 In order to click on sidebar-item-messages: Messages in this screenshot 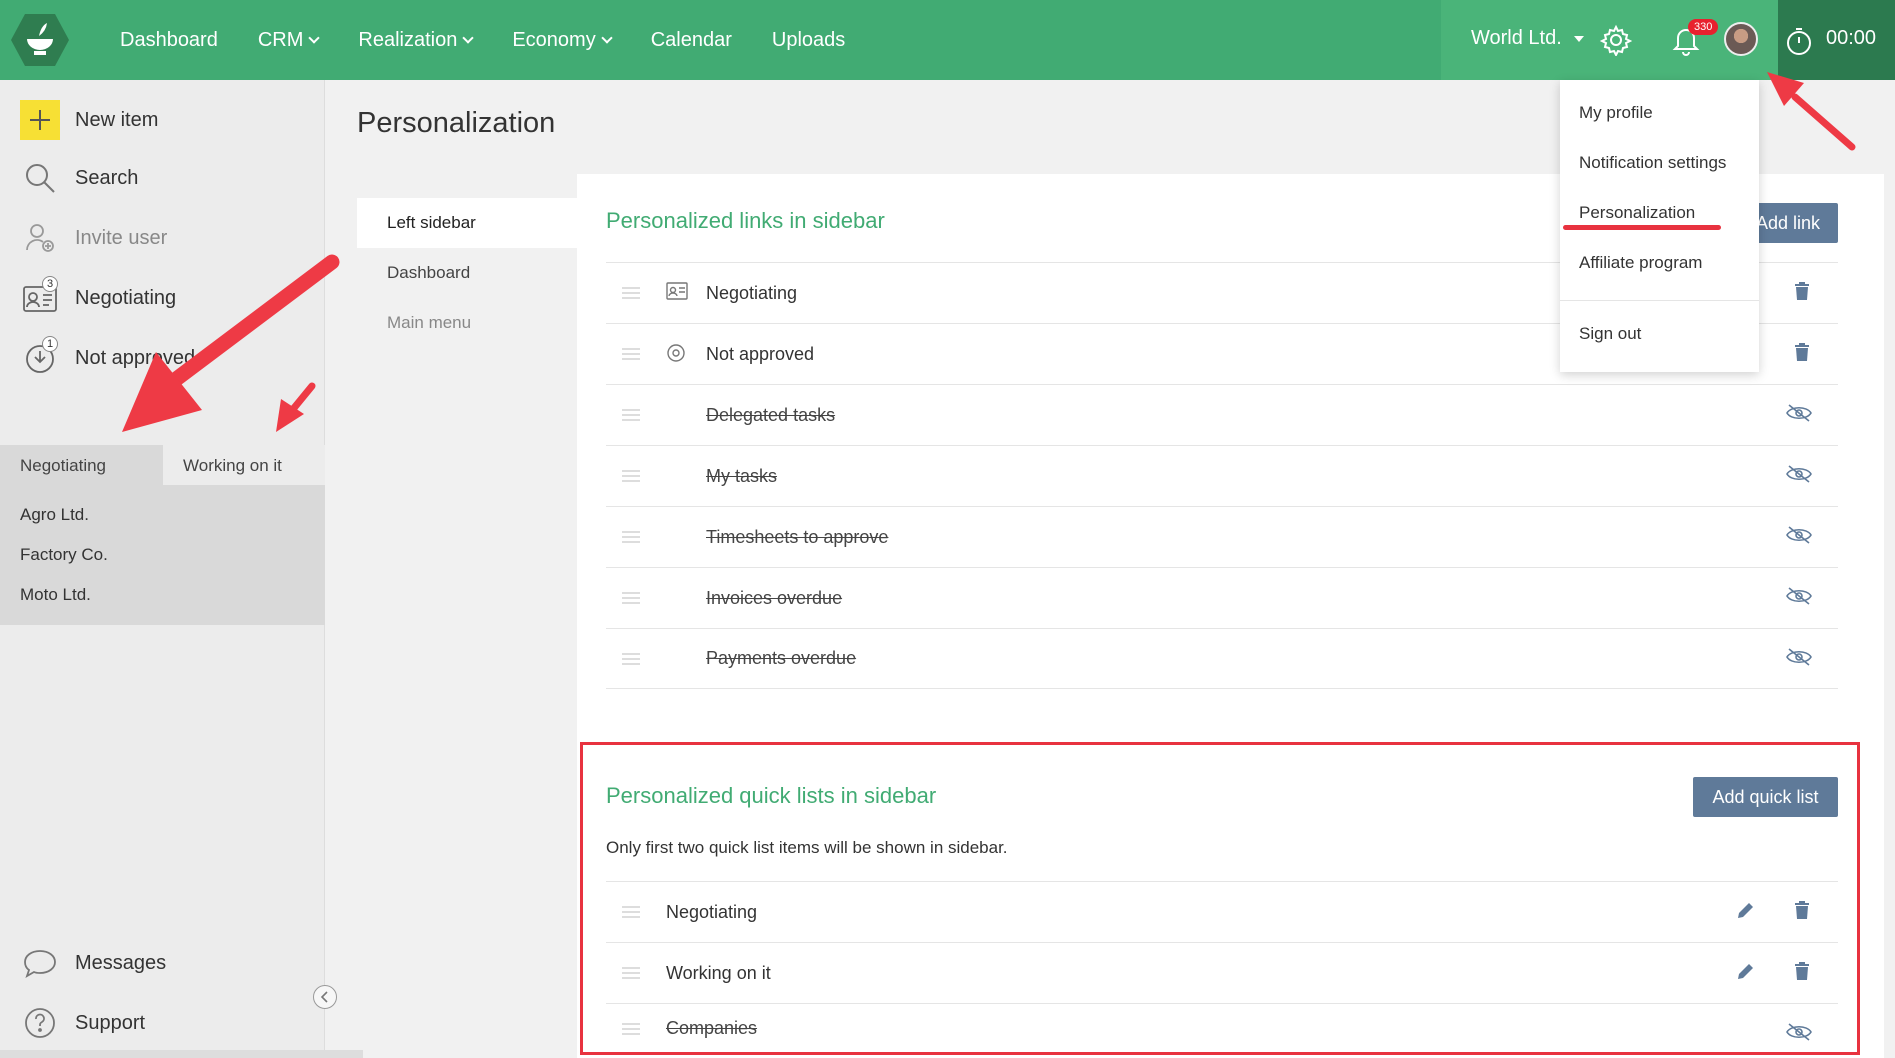, I will do `click(93, 963)`.